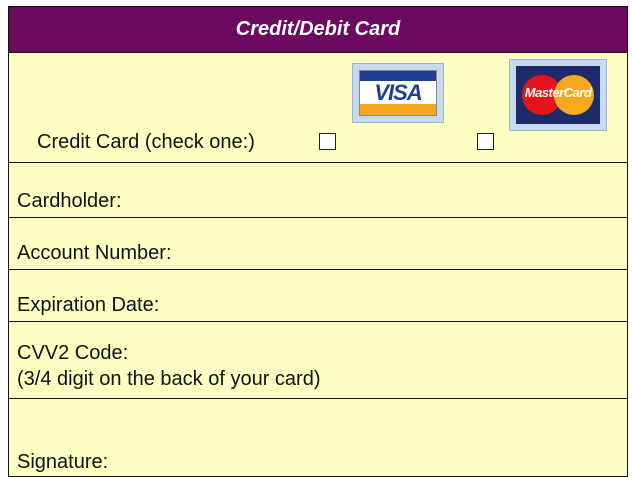 Image resolution: width=632 pixels, height=477 pixels. I want to click on account-number-field: Account Number:, so click(318, 243).